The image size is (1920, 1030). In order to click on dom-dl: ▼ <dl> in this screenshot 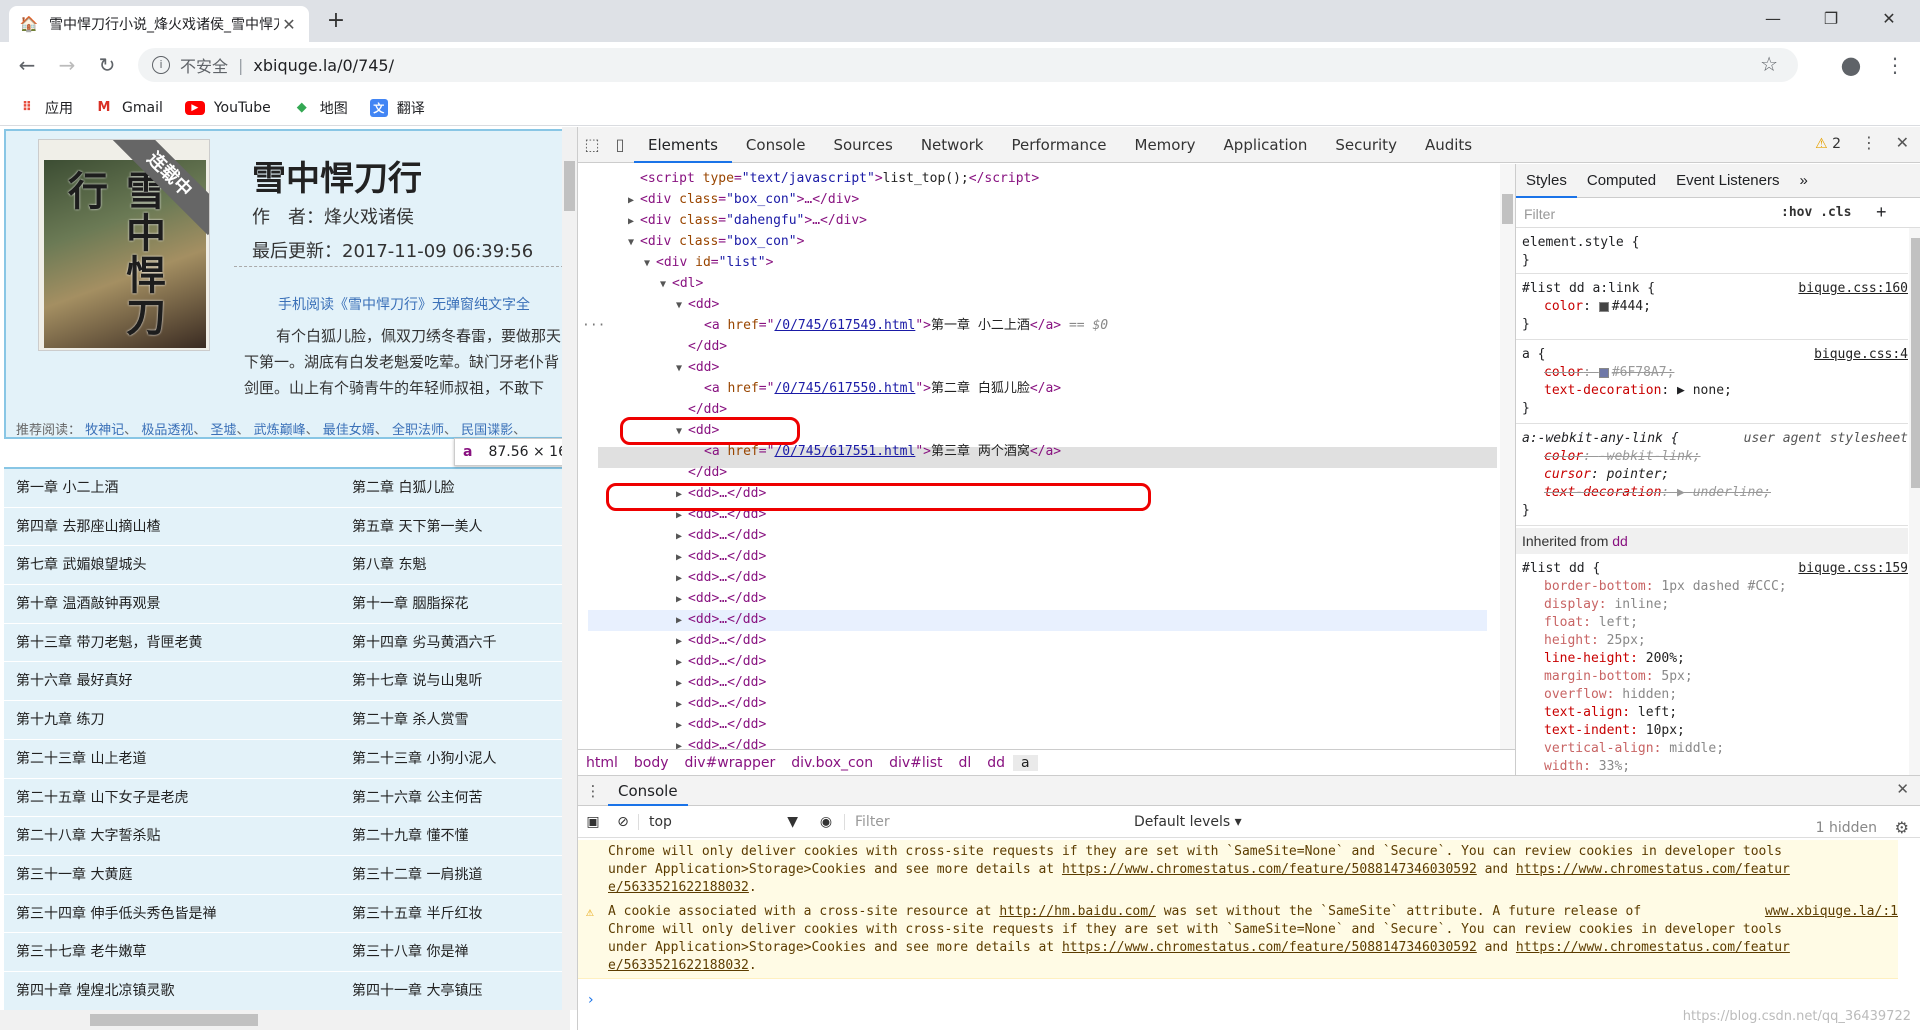, I will do `click(681, 283)`.